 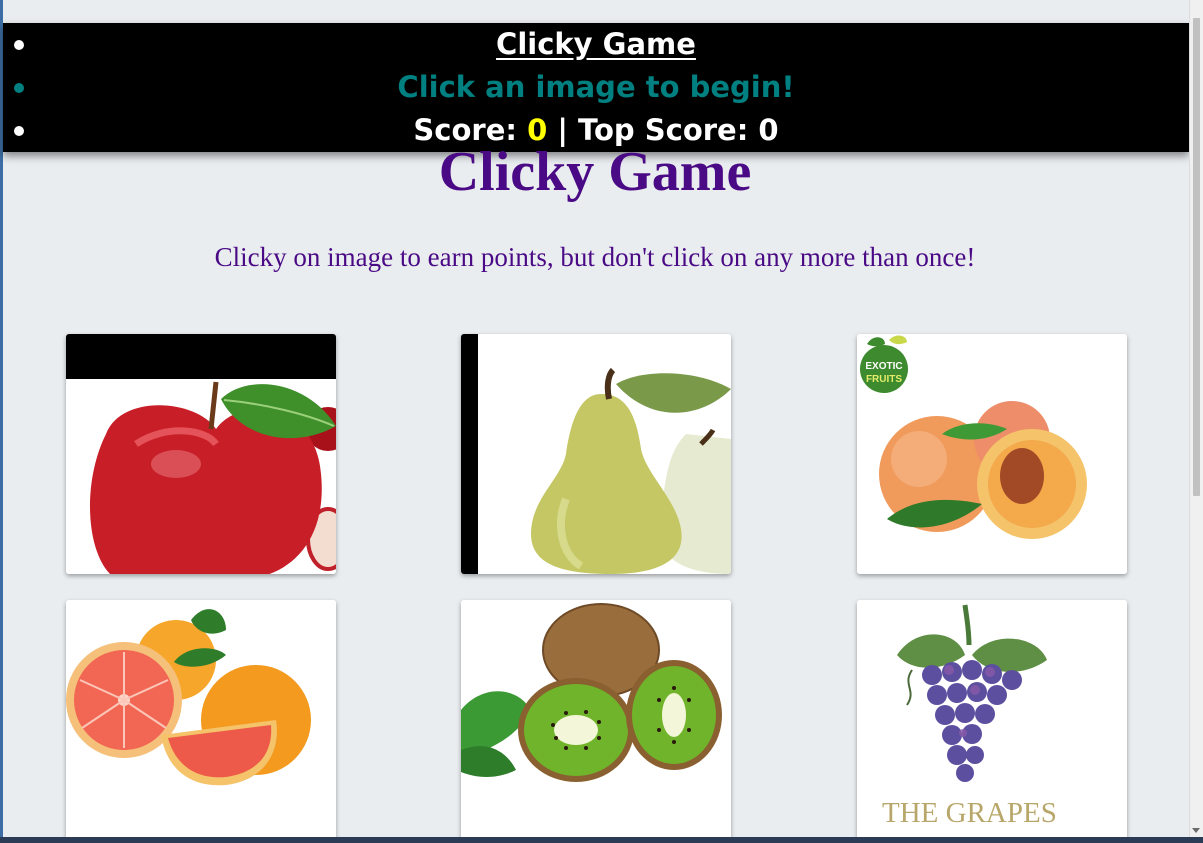 I want to click on fruit-card-grapes: THE GRAPES, so click(x=992, y=721).